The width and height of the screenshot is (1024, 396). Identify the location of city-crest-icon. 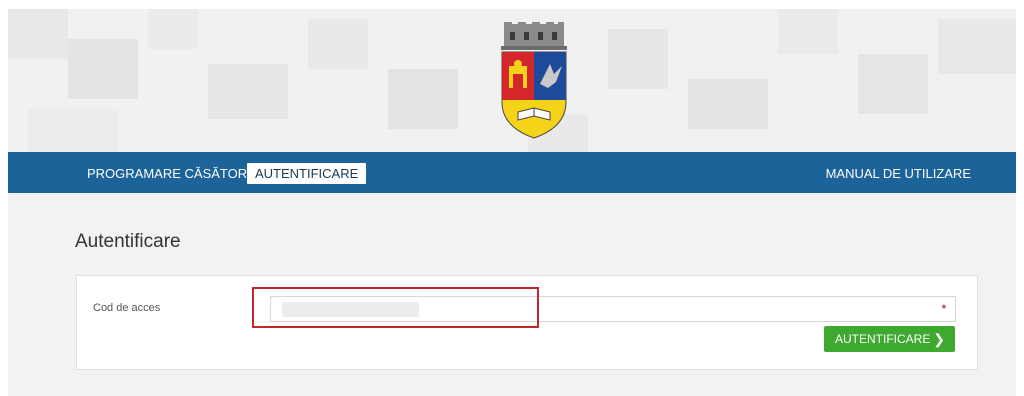
(534, 80).